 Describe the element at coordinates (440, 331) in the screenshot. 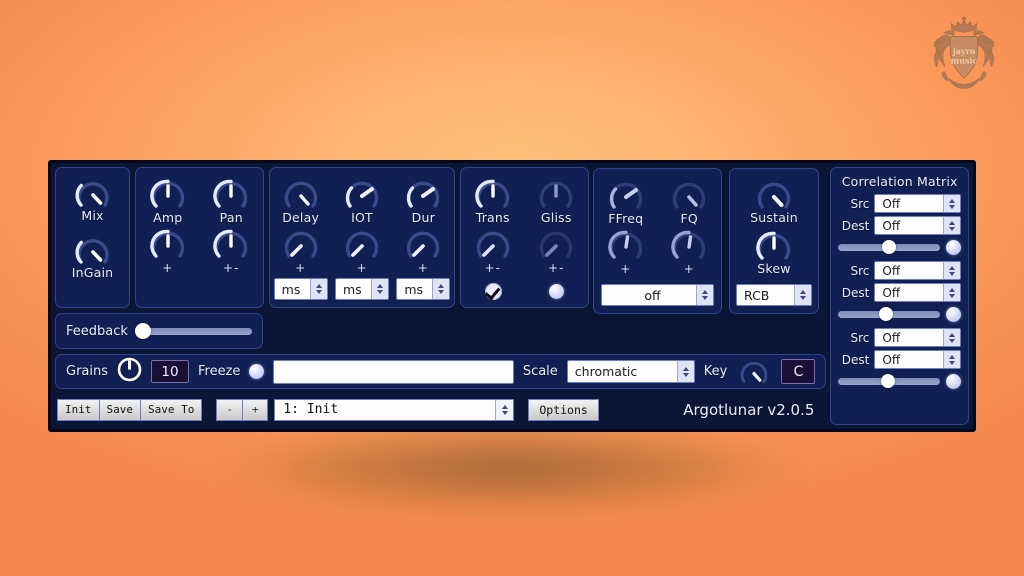

I see `feedback-and-grains-row: Feedback` at that location.